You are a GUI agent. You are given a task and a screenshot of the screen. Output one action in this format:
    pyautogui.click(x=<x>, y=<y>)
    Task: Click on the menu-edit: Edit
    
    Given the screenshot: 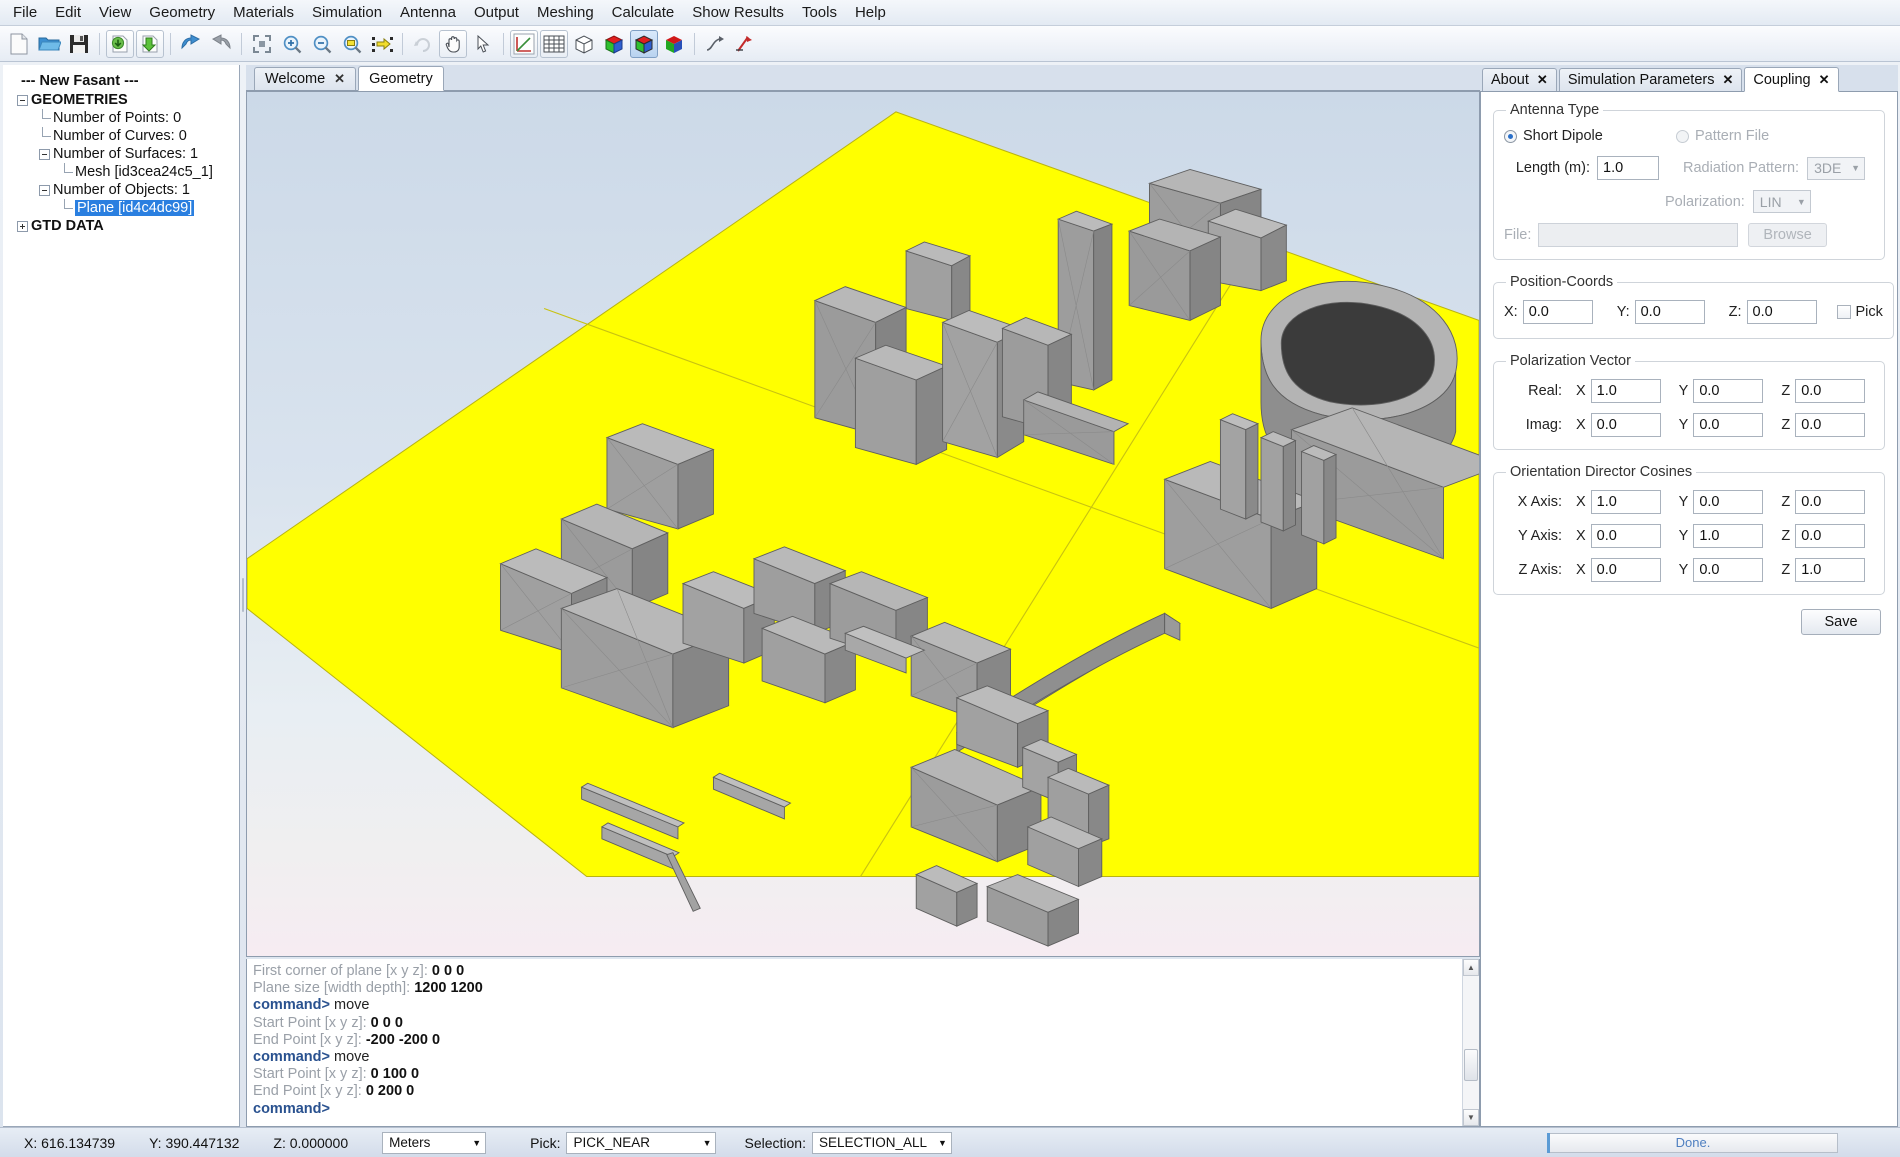 What is the action you would take?
    pyautogui.click(x=68, y=12)
    